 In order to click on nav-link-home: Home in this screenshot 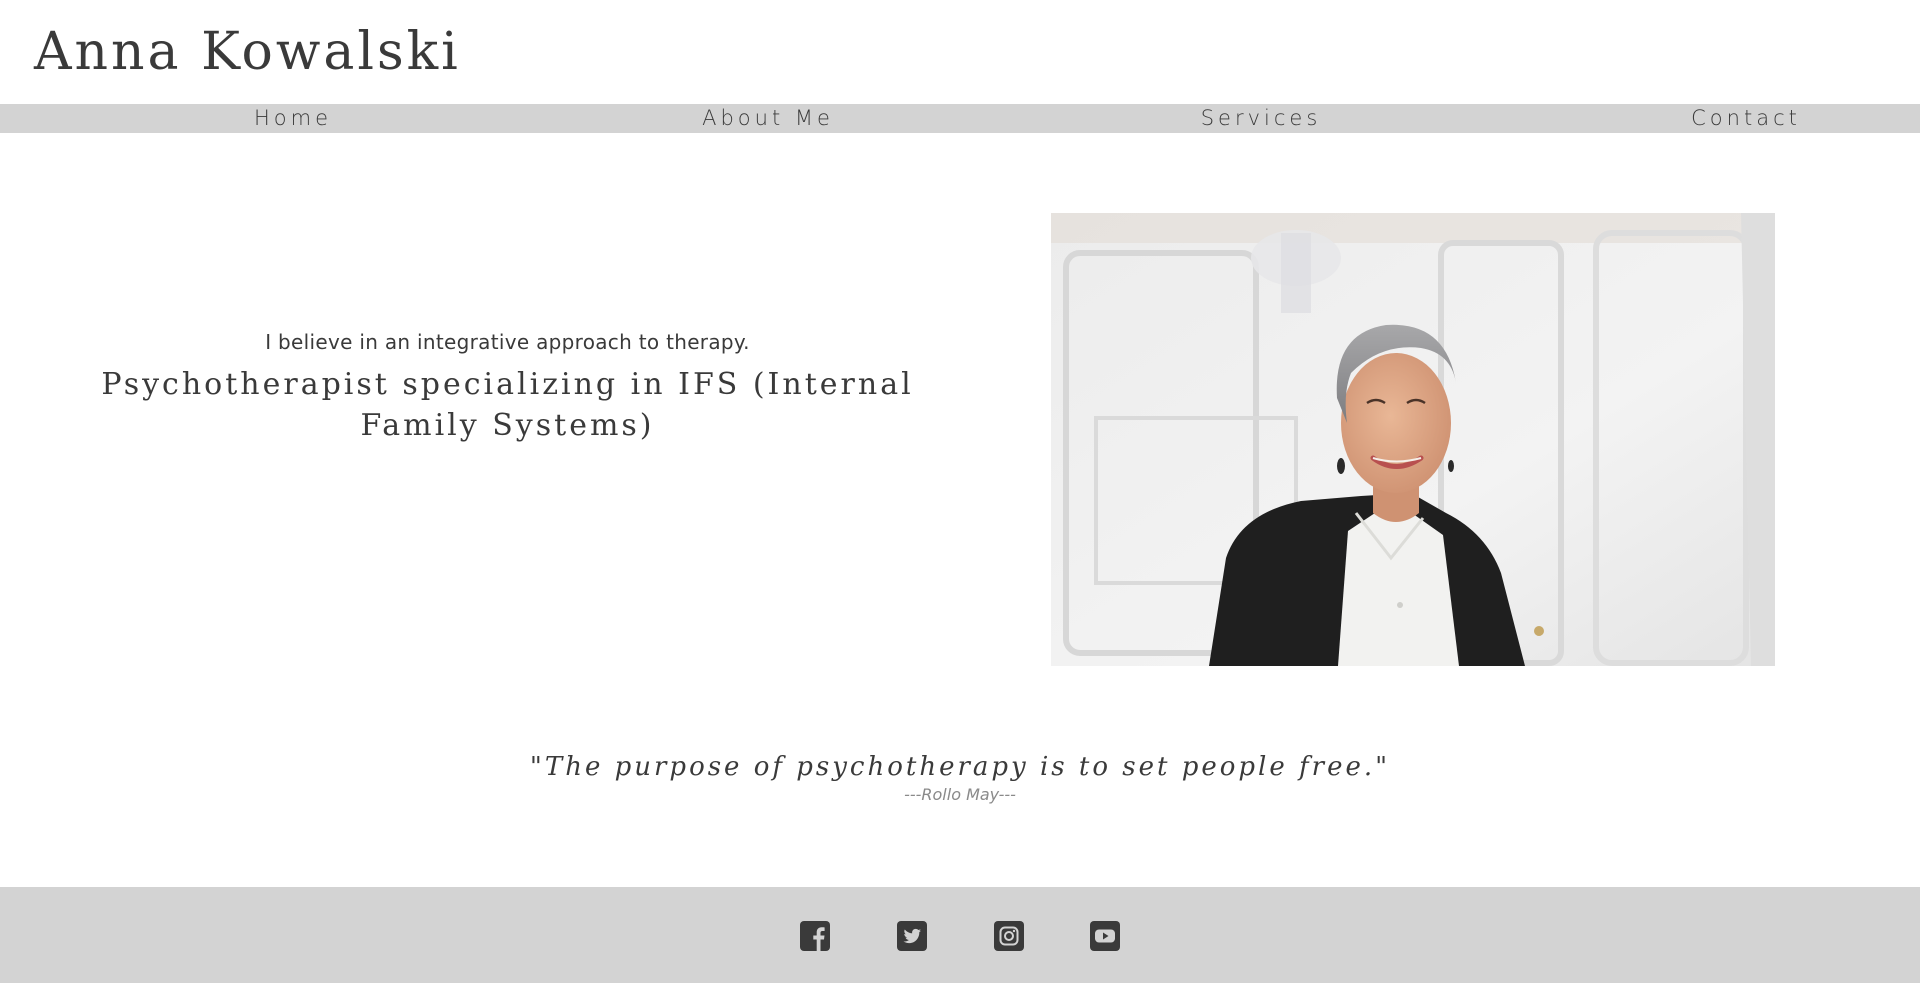, I will do `click(293, 118)`.